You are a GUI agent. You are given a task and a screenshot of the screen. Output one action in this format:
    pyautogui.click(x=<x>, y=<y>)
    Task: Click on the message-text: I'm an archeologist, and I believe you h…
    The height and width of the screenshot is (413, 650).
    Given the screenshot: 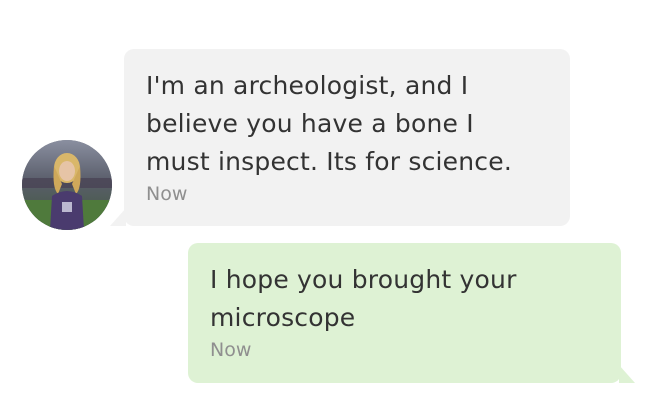 What is the action you would take?
    pyautogui.click(x=329, y=123)
    